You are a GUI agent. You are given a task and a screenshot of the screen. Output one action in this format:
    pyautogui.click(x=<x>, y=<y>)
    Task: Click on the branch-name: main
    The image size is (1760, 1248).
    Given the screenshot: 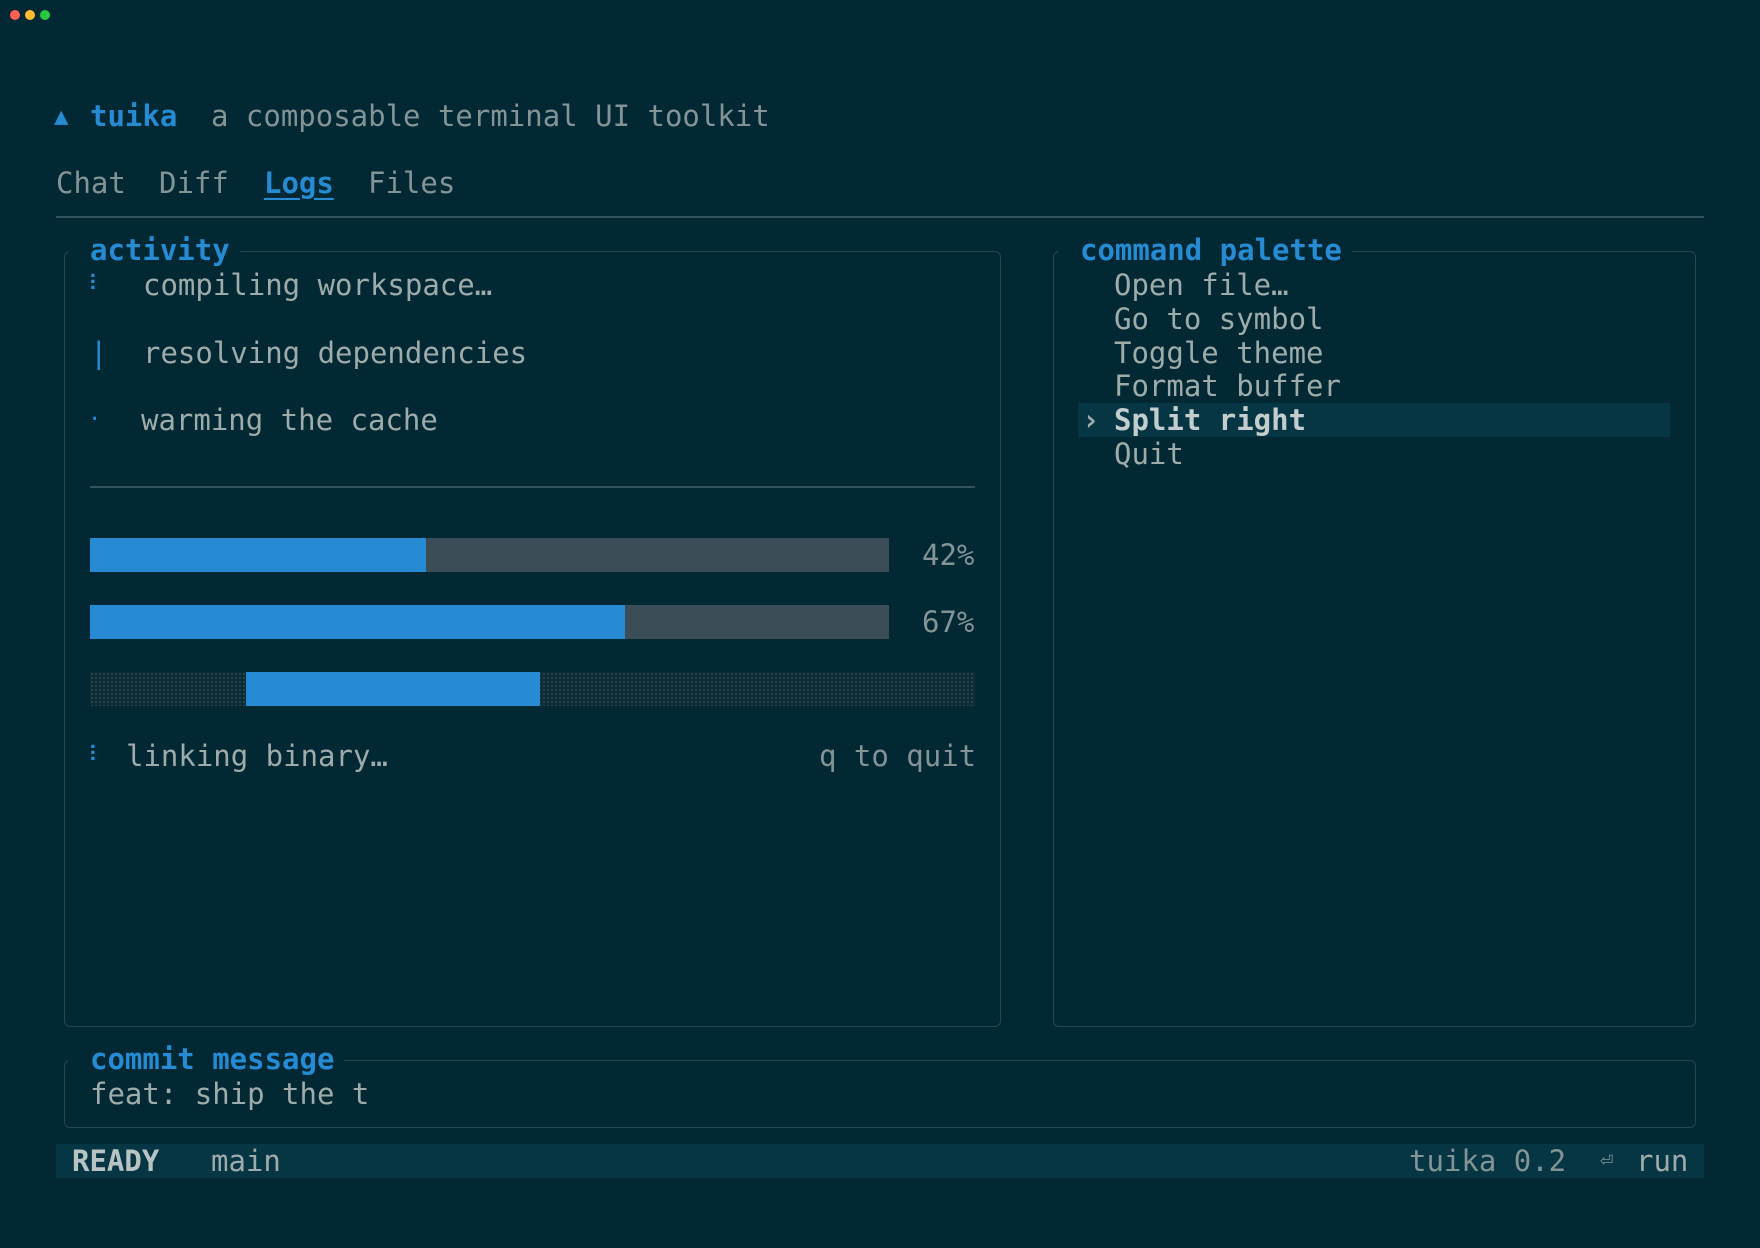 What is the action you would take?
    pyautogui.click(x=246, y=1161)
    